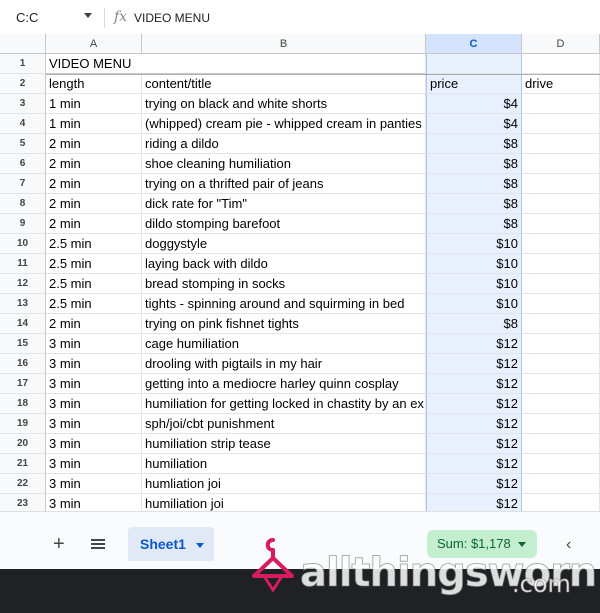 This screenshot has width=600, height=613. Describe the element at coordinates (284, 224) in the screenshot. I see `content-cell: dildo stomping barefoot` at that location.